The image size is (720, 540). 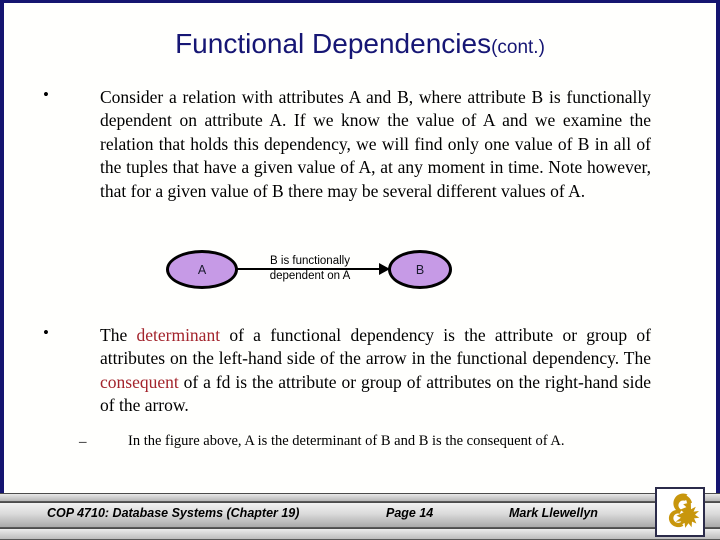 I want to click on diagram-arrow-label-line2: dependent on A, so click(x=310, y=276).